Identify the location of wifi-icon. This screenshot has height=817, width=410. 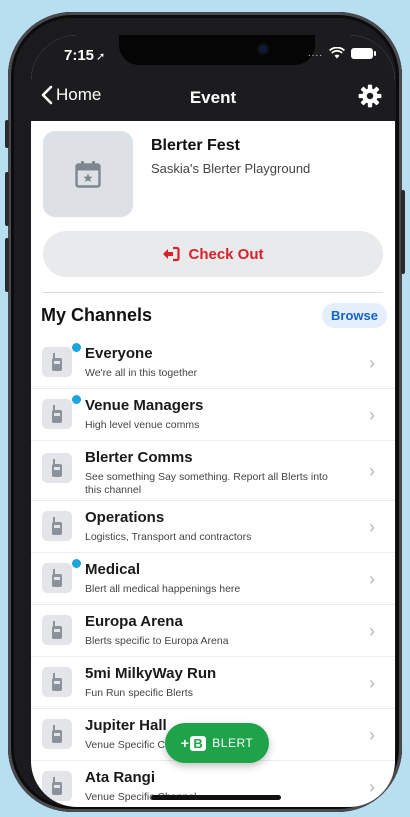
(337, 53).